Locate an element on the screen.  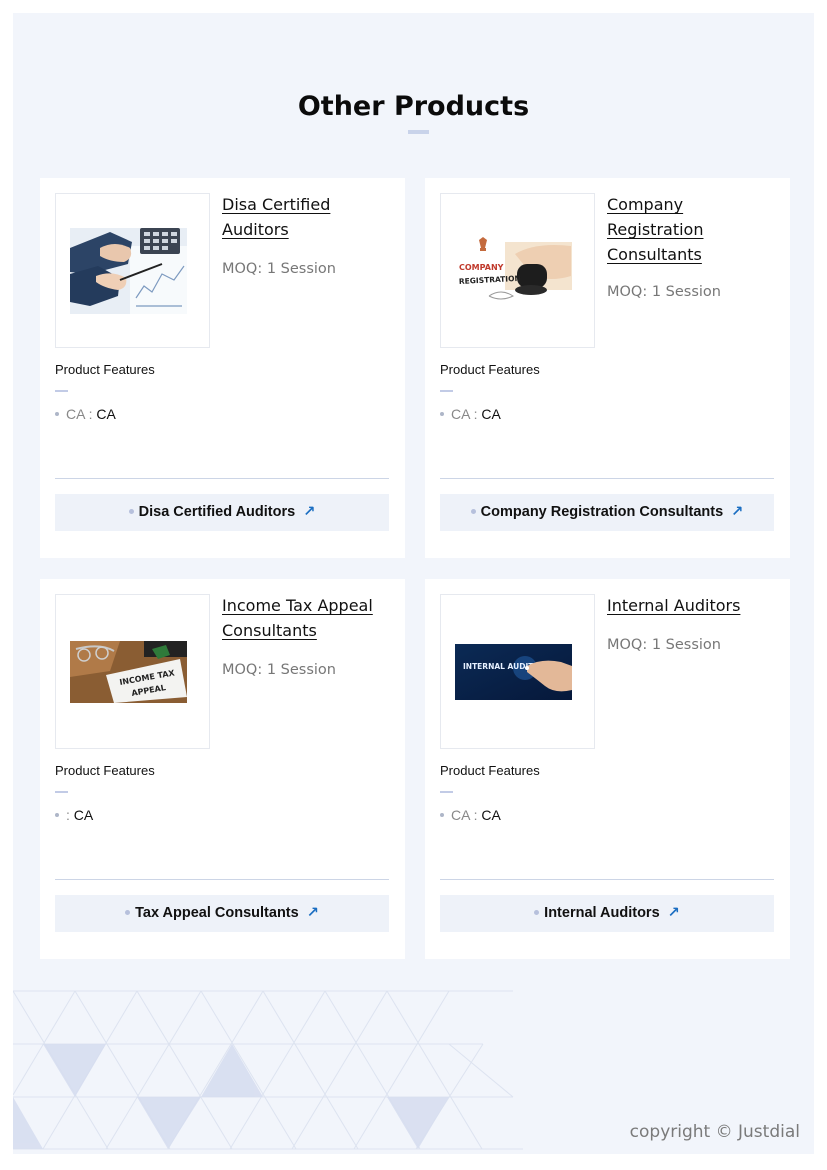
product-cta-button: Disa Certified Auditors ↗ is located at coordinates (222, 512).